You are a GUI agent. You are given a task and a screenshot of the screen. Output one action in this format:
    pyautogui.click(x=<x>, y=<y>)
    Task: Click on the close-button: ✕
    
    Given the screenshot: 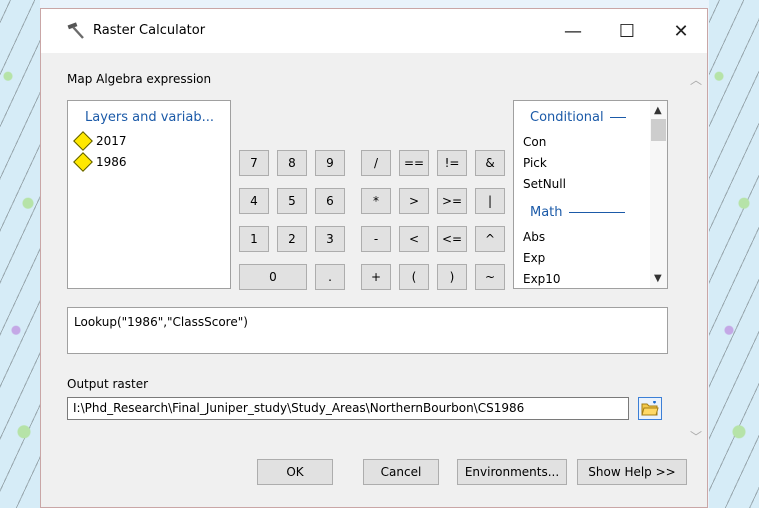 What is the action you would take?
    pyautogui.click(x=681, y=31)
    